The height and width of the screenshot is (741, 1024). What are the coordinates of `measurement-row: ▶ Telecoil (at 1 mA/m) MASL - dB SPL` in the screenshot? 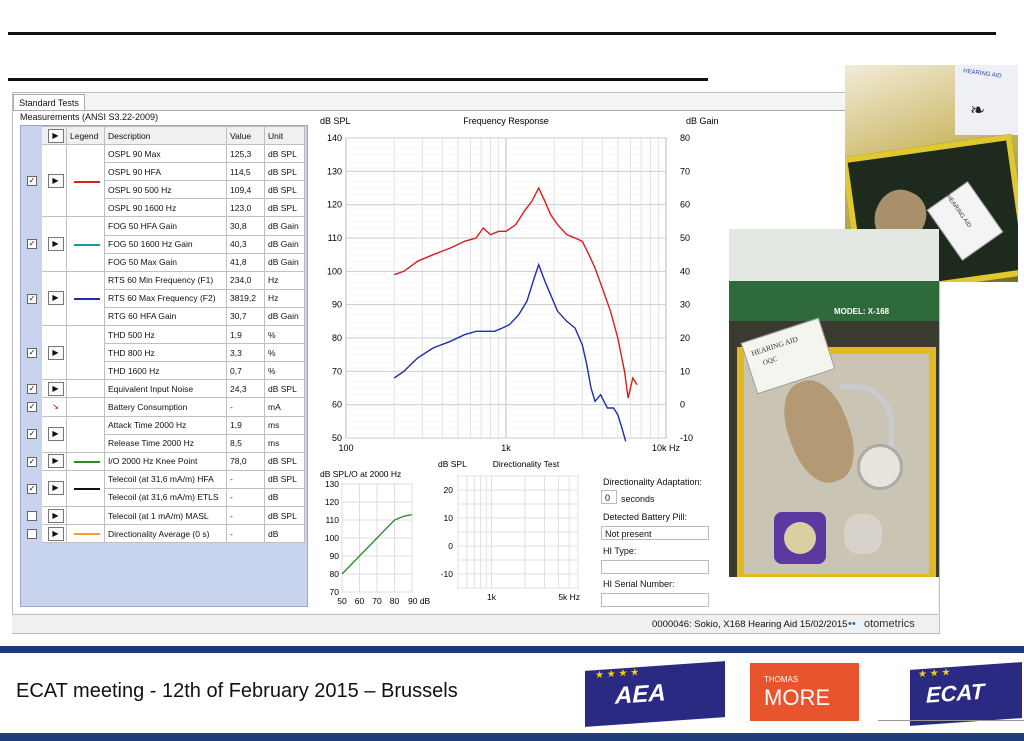 It's located at (164, 515).